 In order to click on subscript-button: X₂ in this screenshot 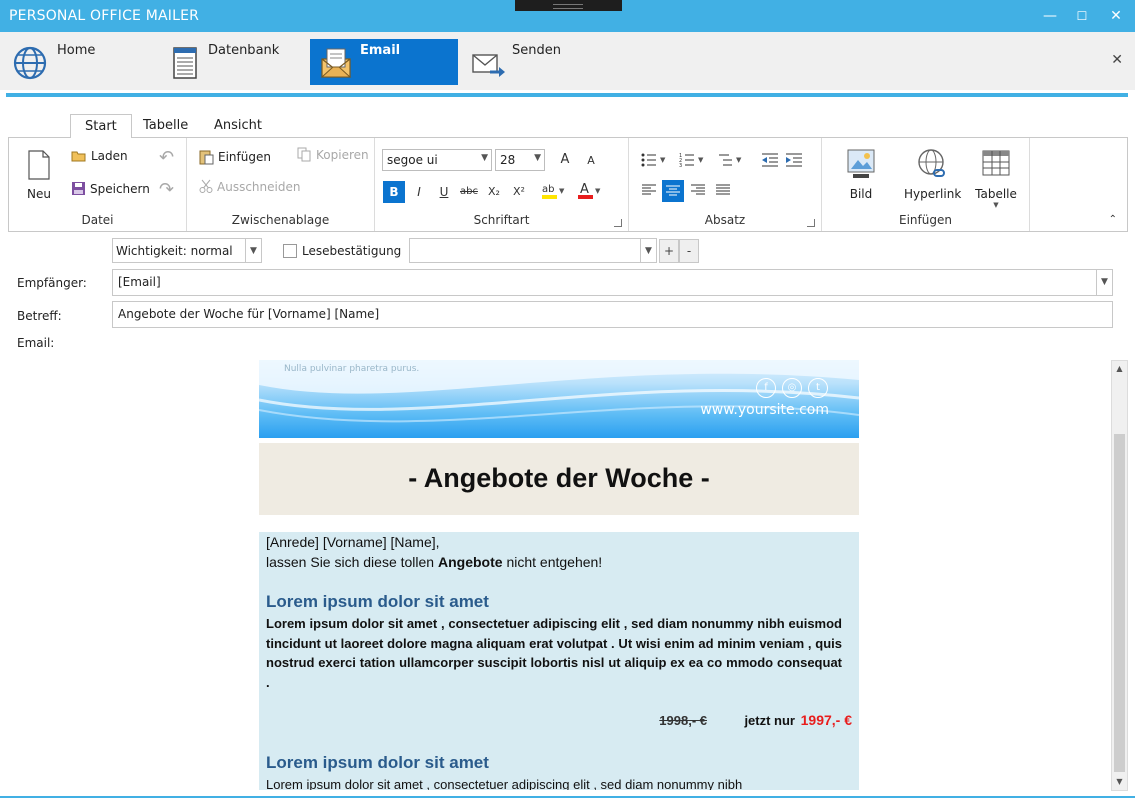, I will do `click(494, 192)`.